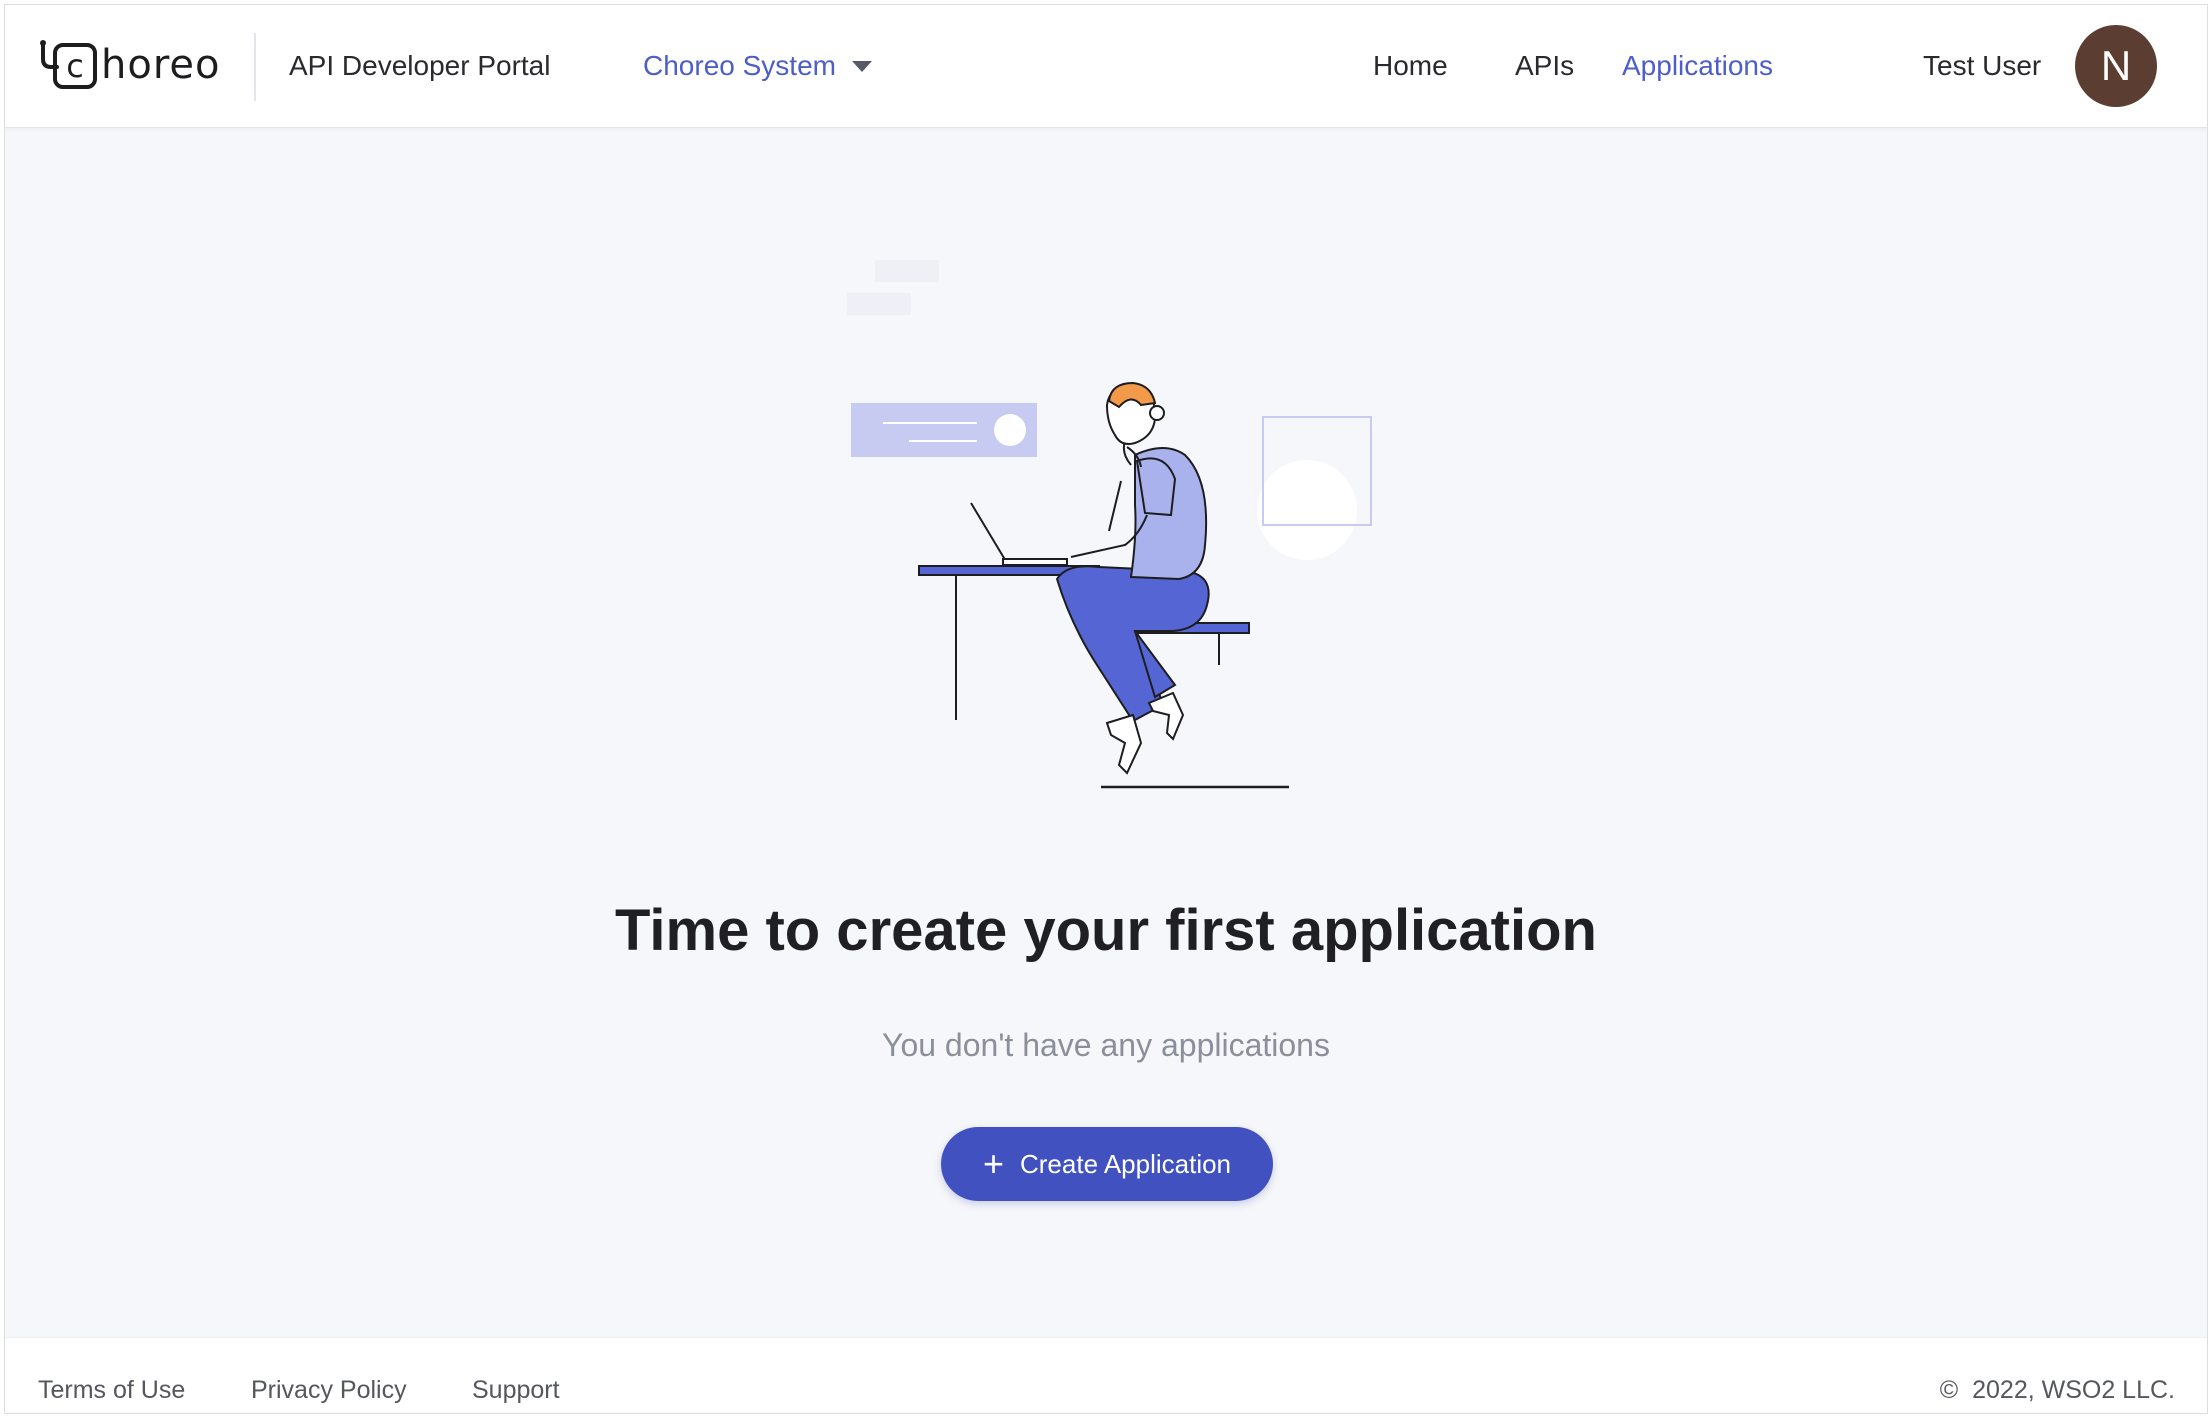 The height and width of the screenshot is (1420, 2212). What do you see at coordinates (75, 66) in the screenshot?
I see `logo-mark-letter: c` at bounding box center [75, 66].